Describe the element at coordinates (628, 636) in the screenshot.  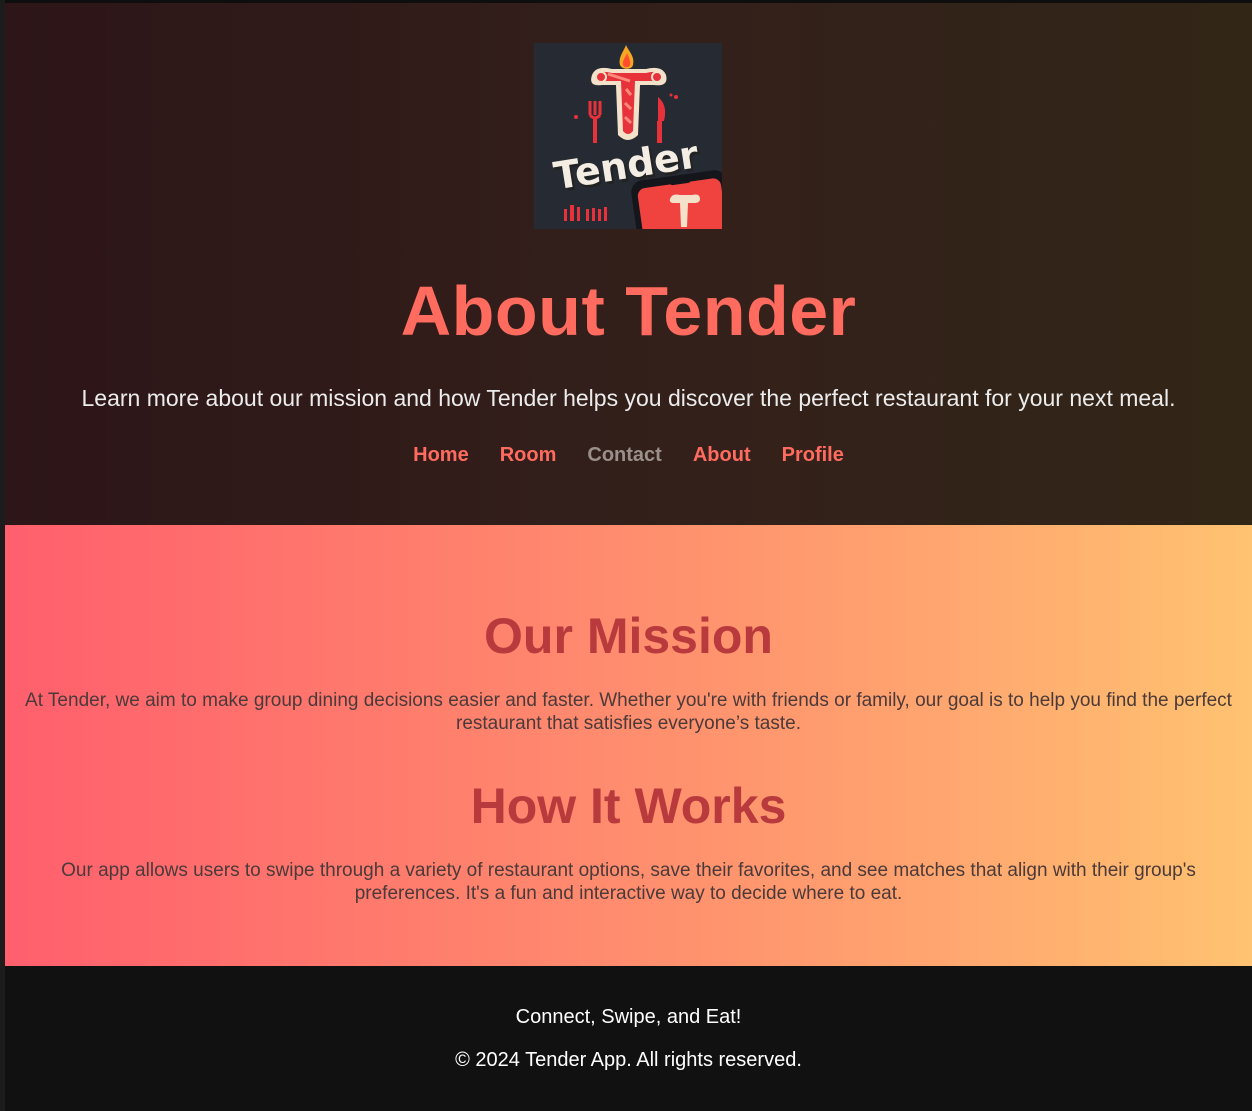
I see `mission-heading: Our Mission` at that location.